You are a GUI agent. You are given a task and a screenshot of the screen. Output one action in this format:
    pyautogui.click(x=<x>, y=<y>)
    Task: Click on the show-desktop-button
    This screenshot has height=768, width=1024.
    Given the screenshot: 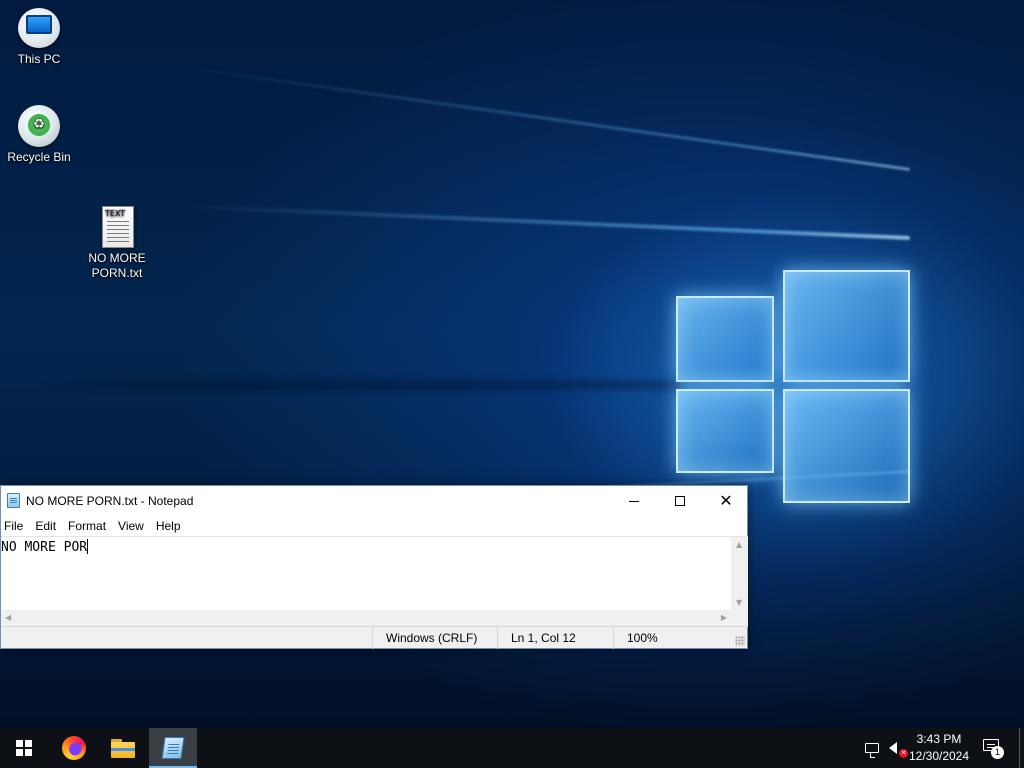 What is the action you would take?
    pyautogui.click(x=1021, y=748)
    